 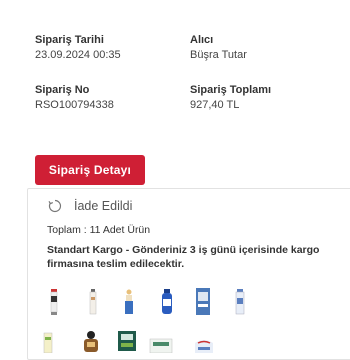 I want to click on order-number-value: RSO100794338, so click(x=74, y=105).